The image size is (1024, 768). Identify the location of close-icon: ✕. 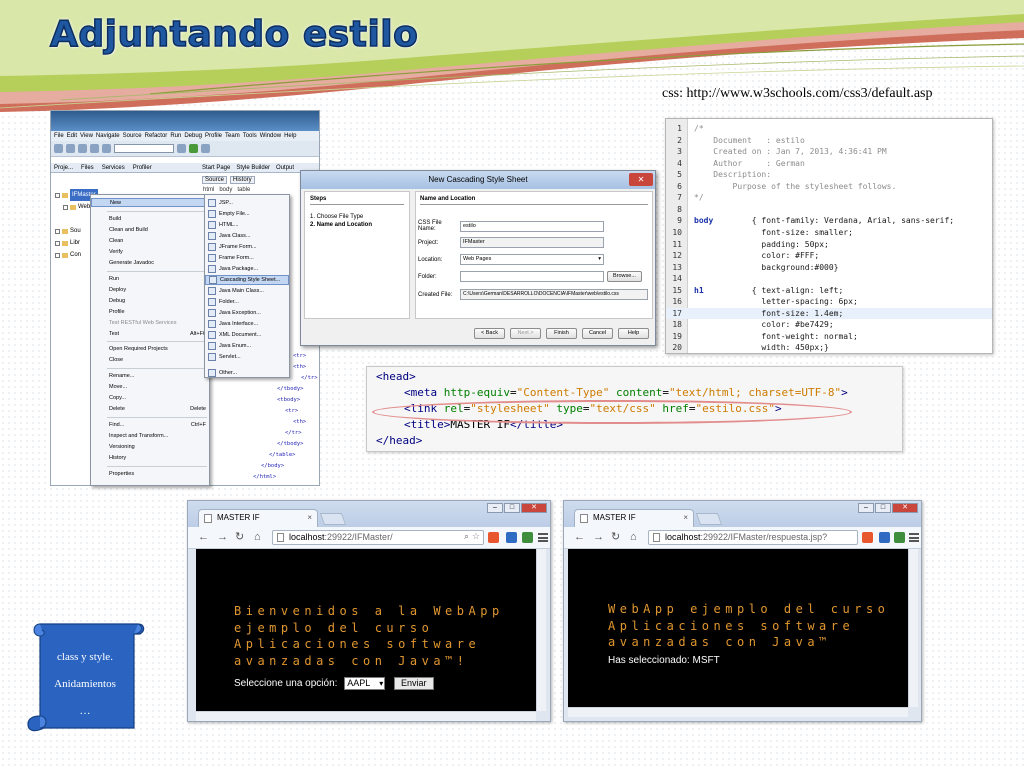
(641, 179).